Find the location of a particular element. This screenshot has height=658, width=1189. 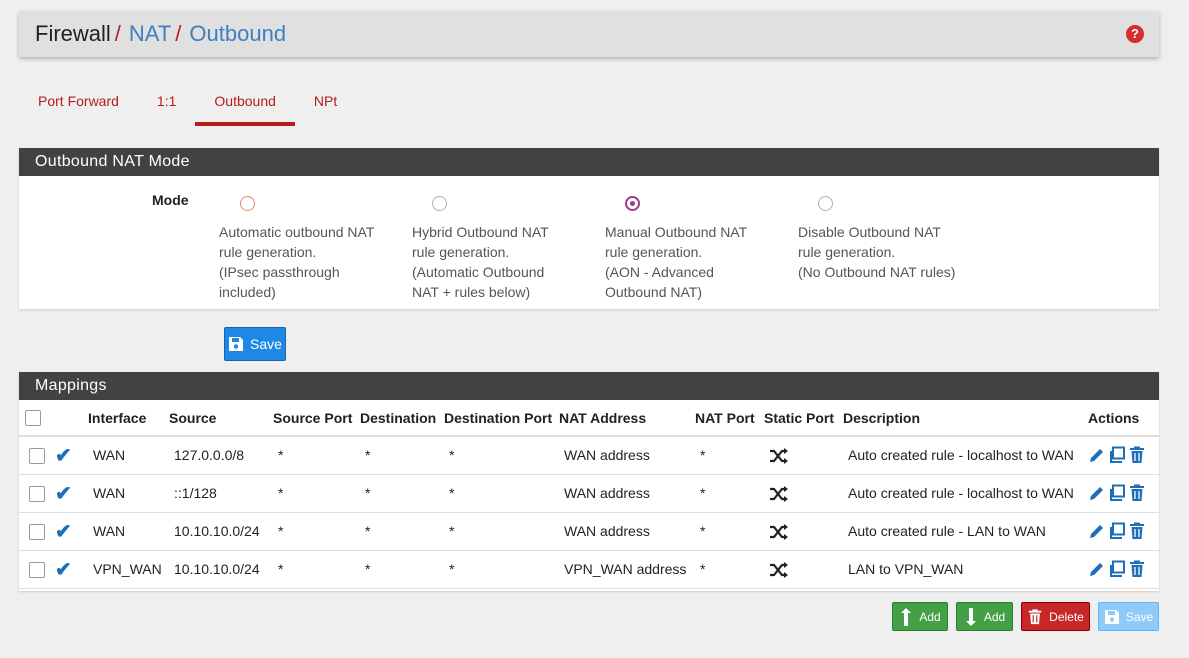

col-description: Description is located at coordinates (965, 418).